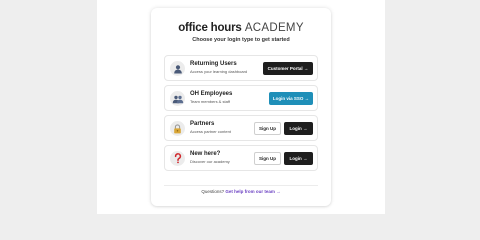 The height and width of the screenshot is (240, 480). Describe the element at coordinates (202, 124) in the screenshot. I see `option-title: Partners` at that location.